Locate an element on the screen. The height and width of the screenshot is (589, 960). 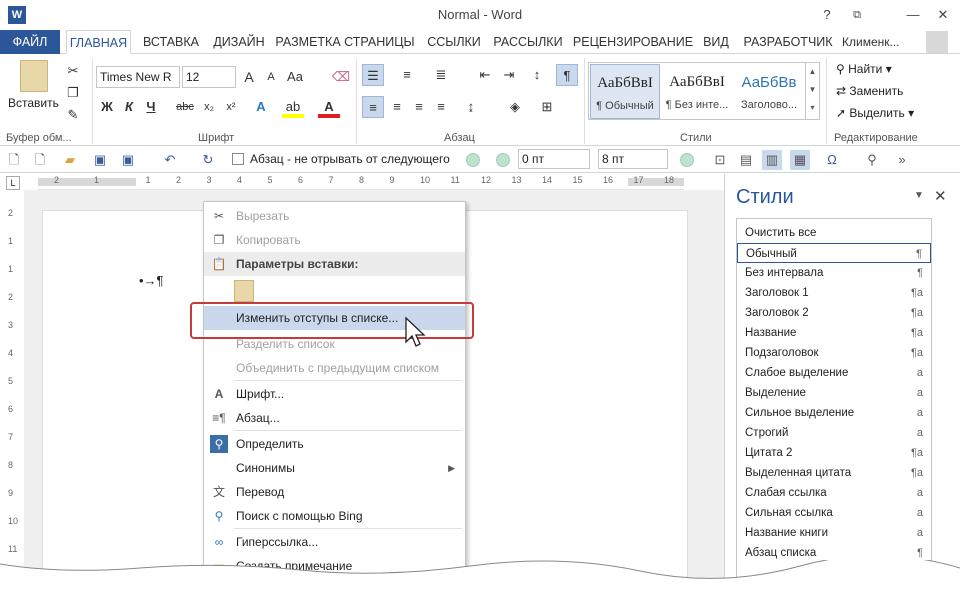
style-item: Название ¶a is located at coordinates (834, 333).